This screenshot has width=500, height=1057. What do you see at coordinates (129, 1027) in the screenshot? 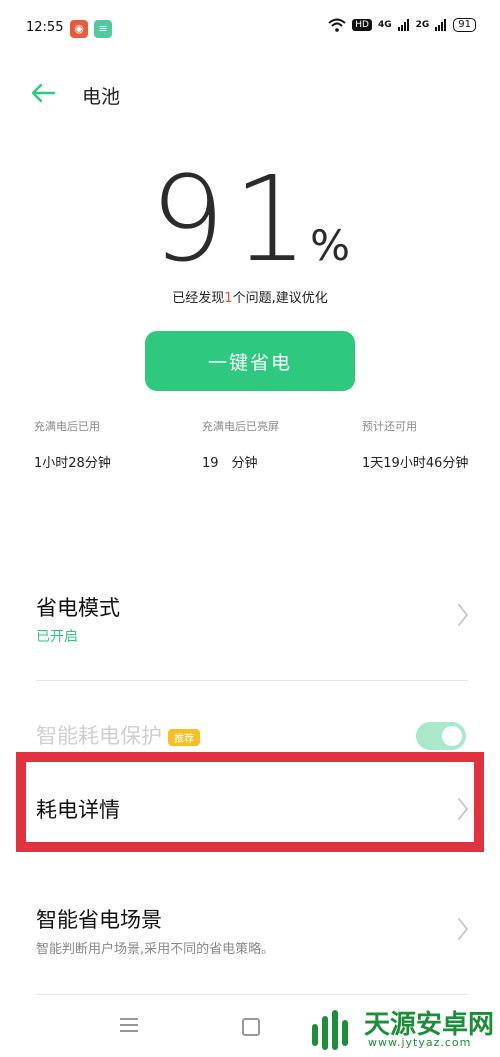
I see `menu-icon` at bounding box center [129, 1027].